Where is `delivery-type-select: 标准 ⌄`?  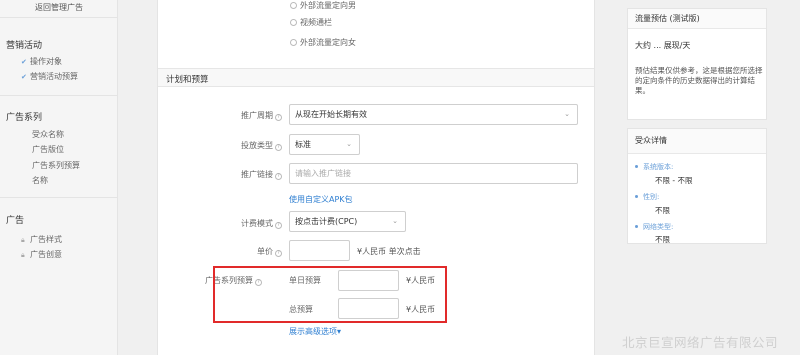
delivery-type-select: 标准 ⌄ is located at coordinates (324, 144).